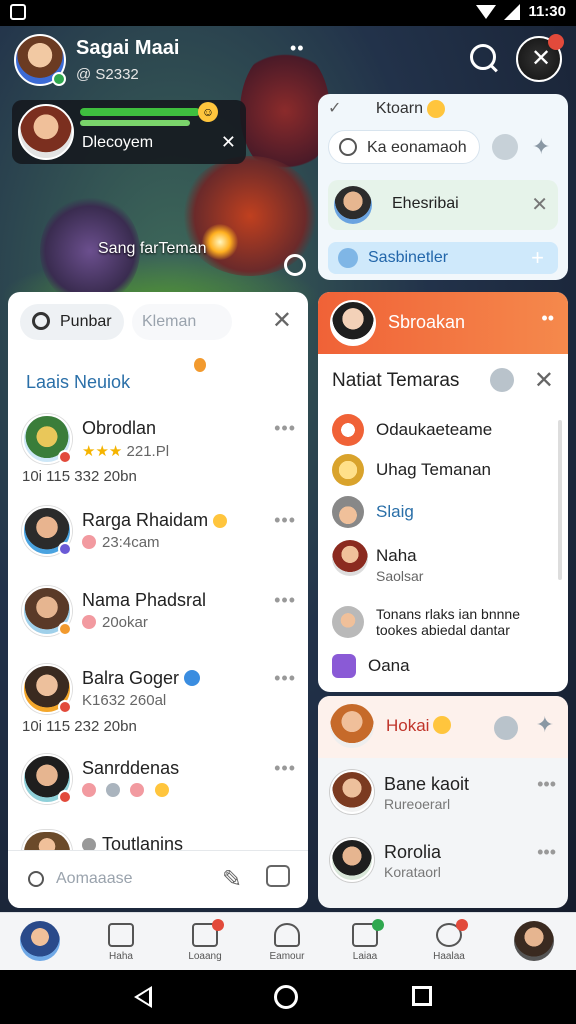  Describe the element at coordinates (286, 997) in the screenshot. I see `home-icon` at that location.